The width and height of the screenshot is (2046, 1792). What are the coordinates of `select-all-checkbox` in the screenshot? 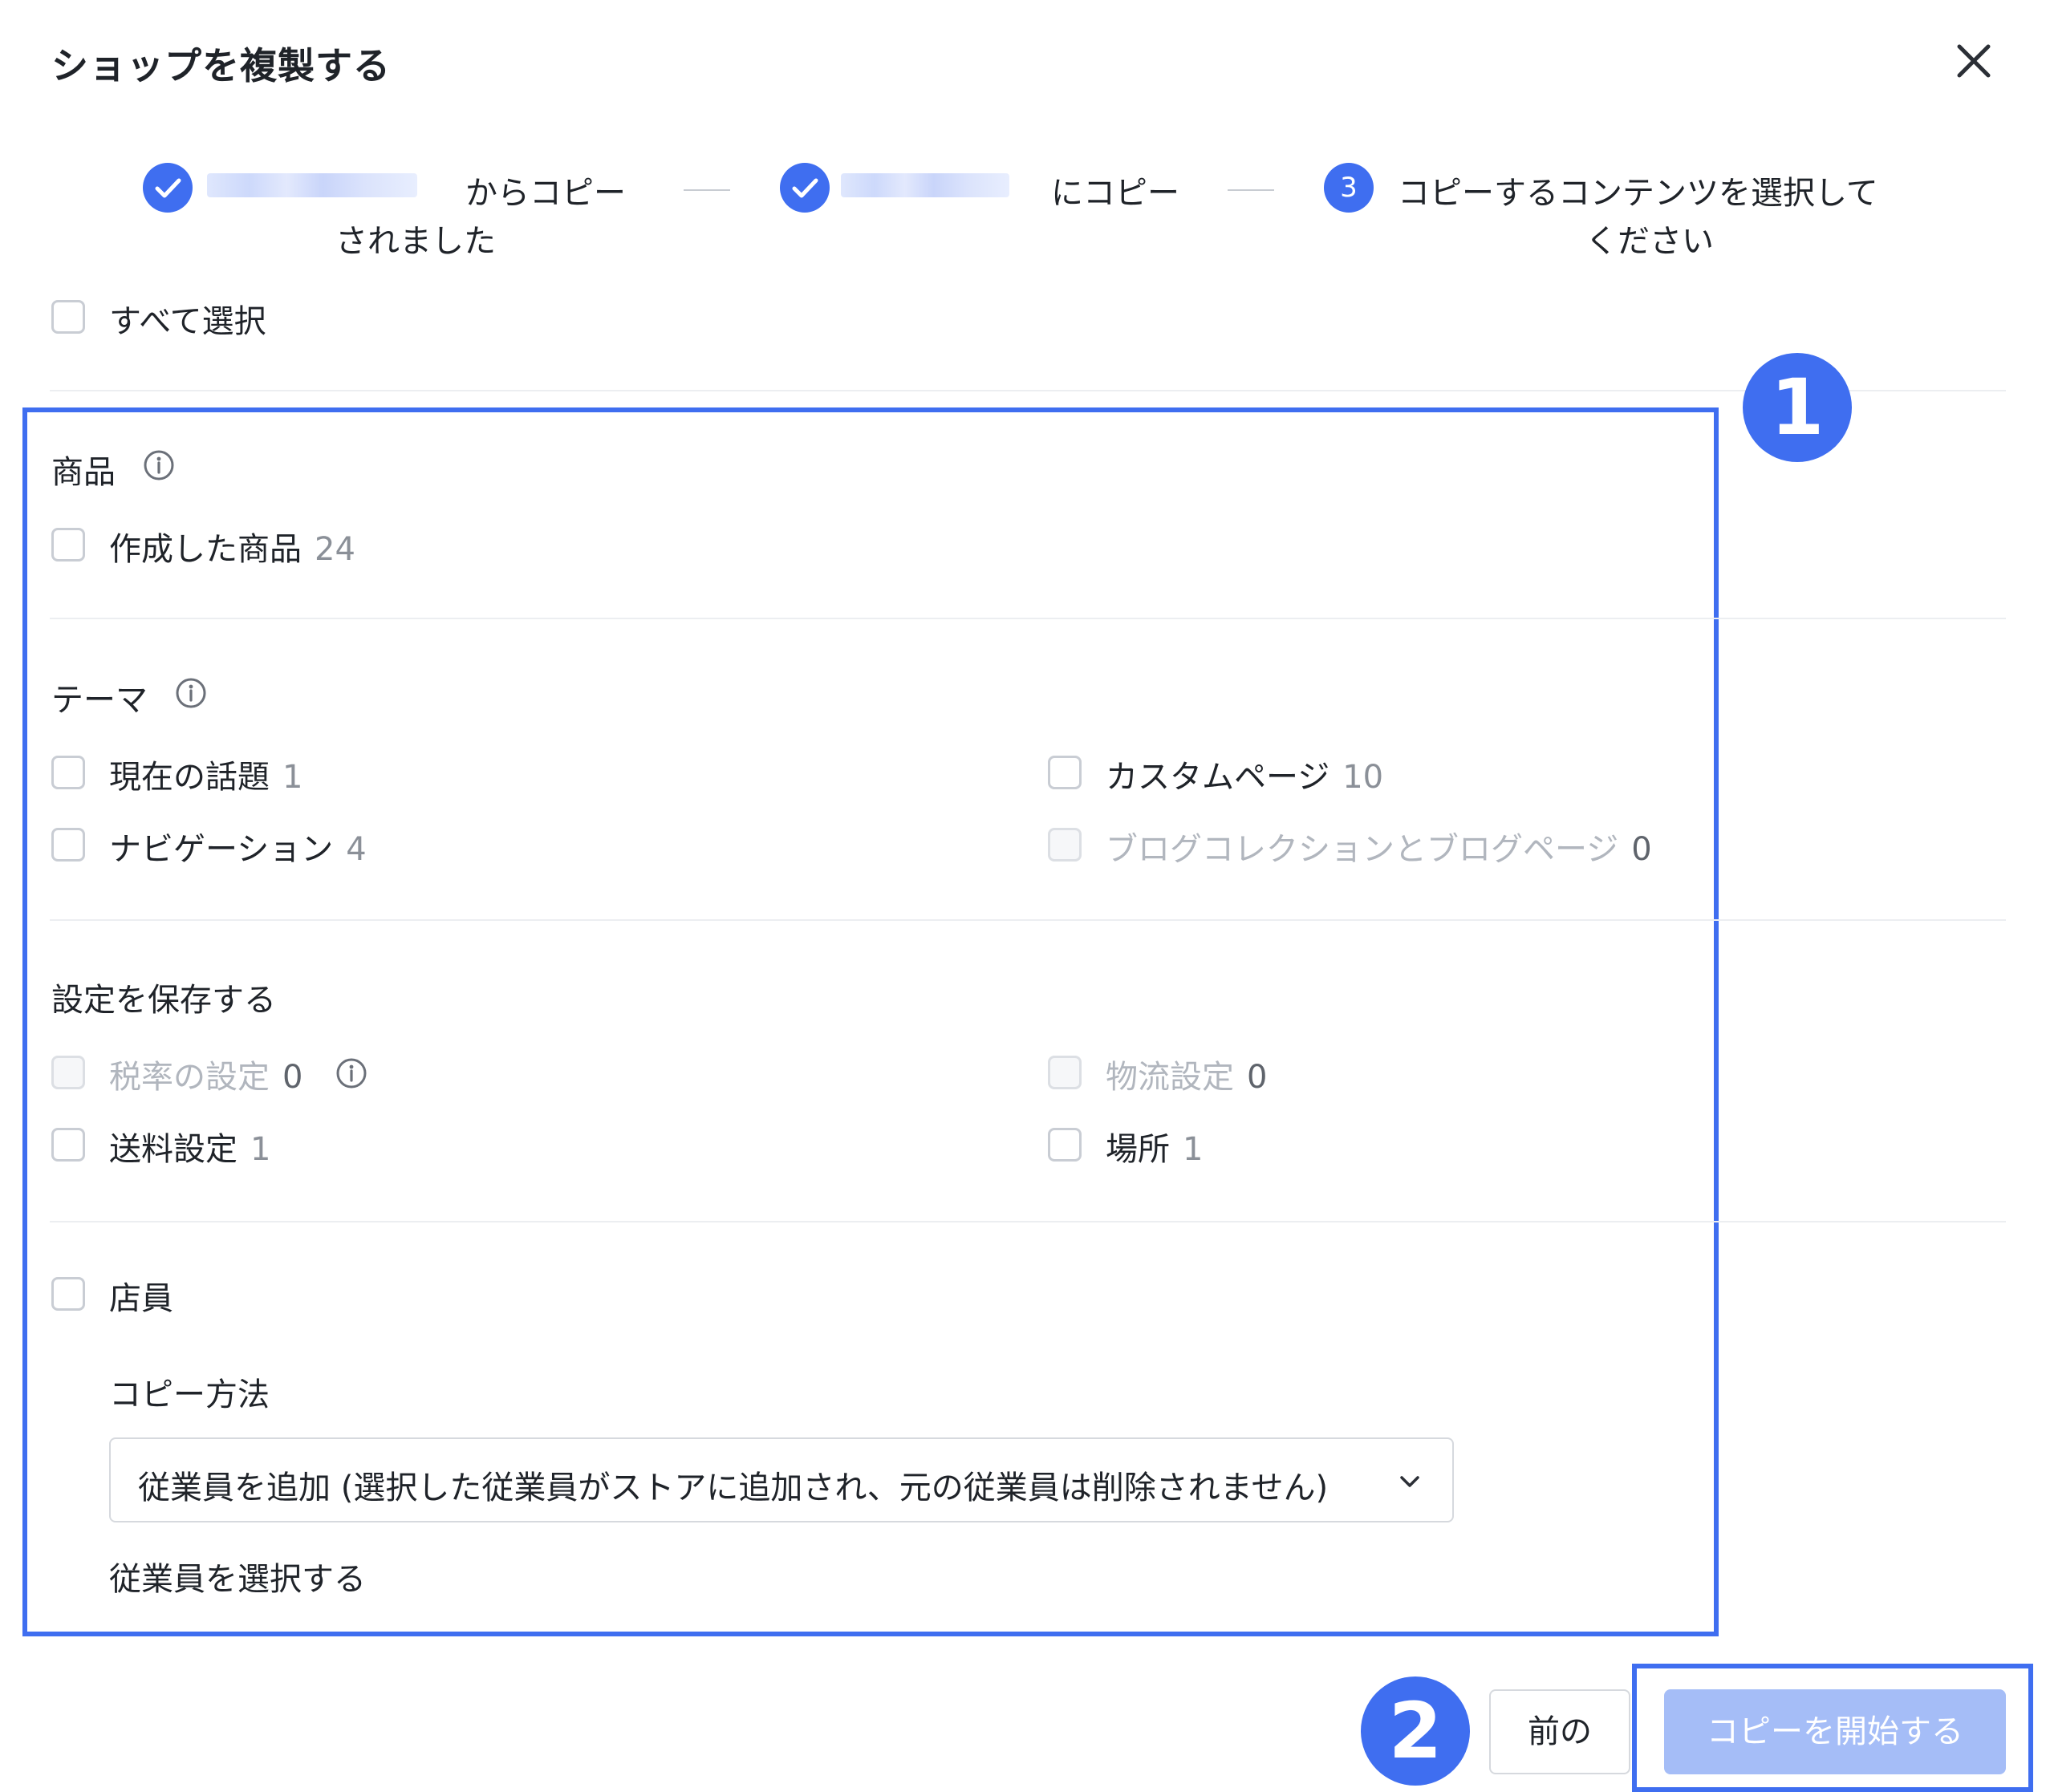 It's located at (68, 317).